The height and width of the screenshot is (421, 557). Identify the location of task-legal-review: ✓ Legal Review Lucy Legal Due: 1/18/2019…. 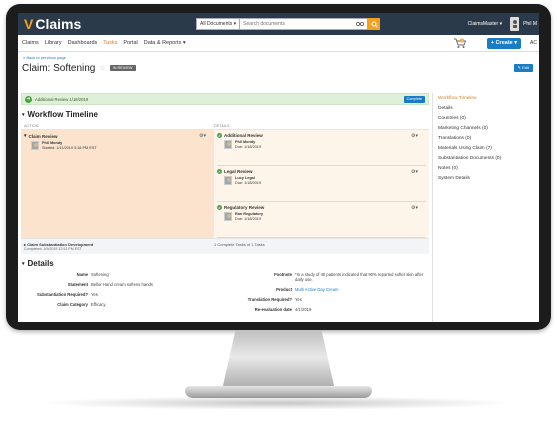
(321, 184).